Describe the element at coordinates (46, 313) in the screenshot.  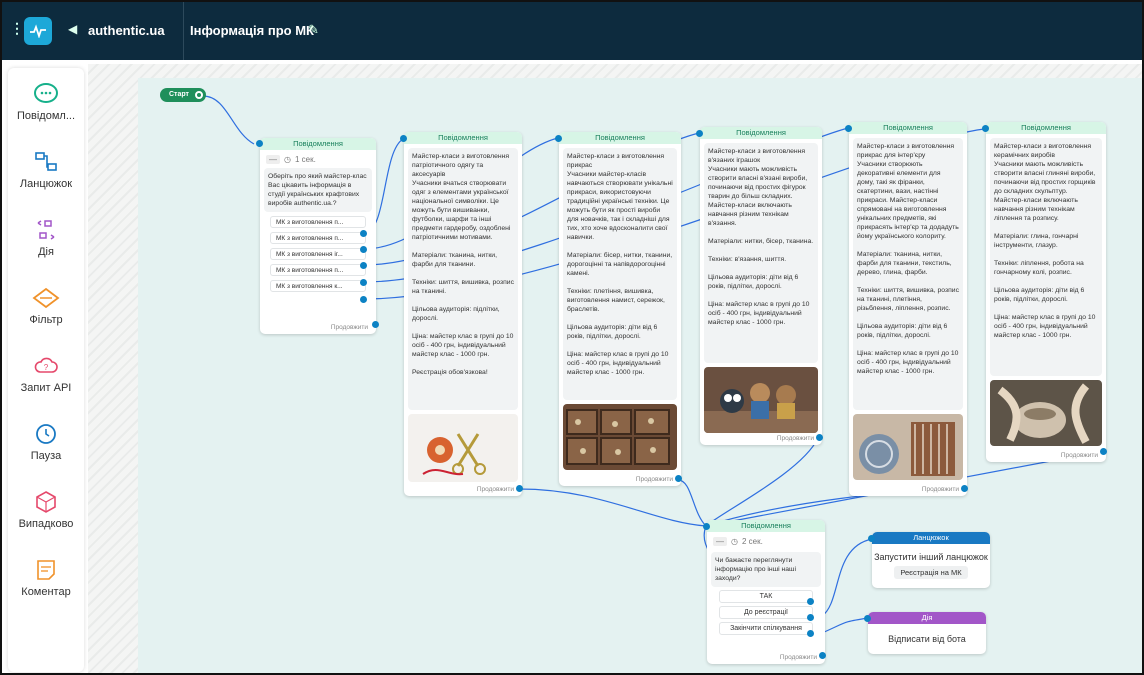
I see `tool-filter: Фільтр` at that location.